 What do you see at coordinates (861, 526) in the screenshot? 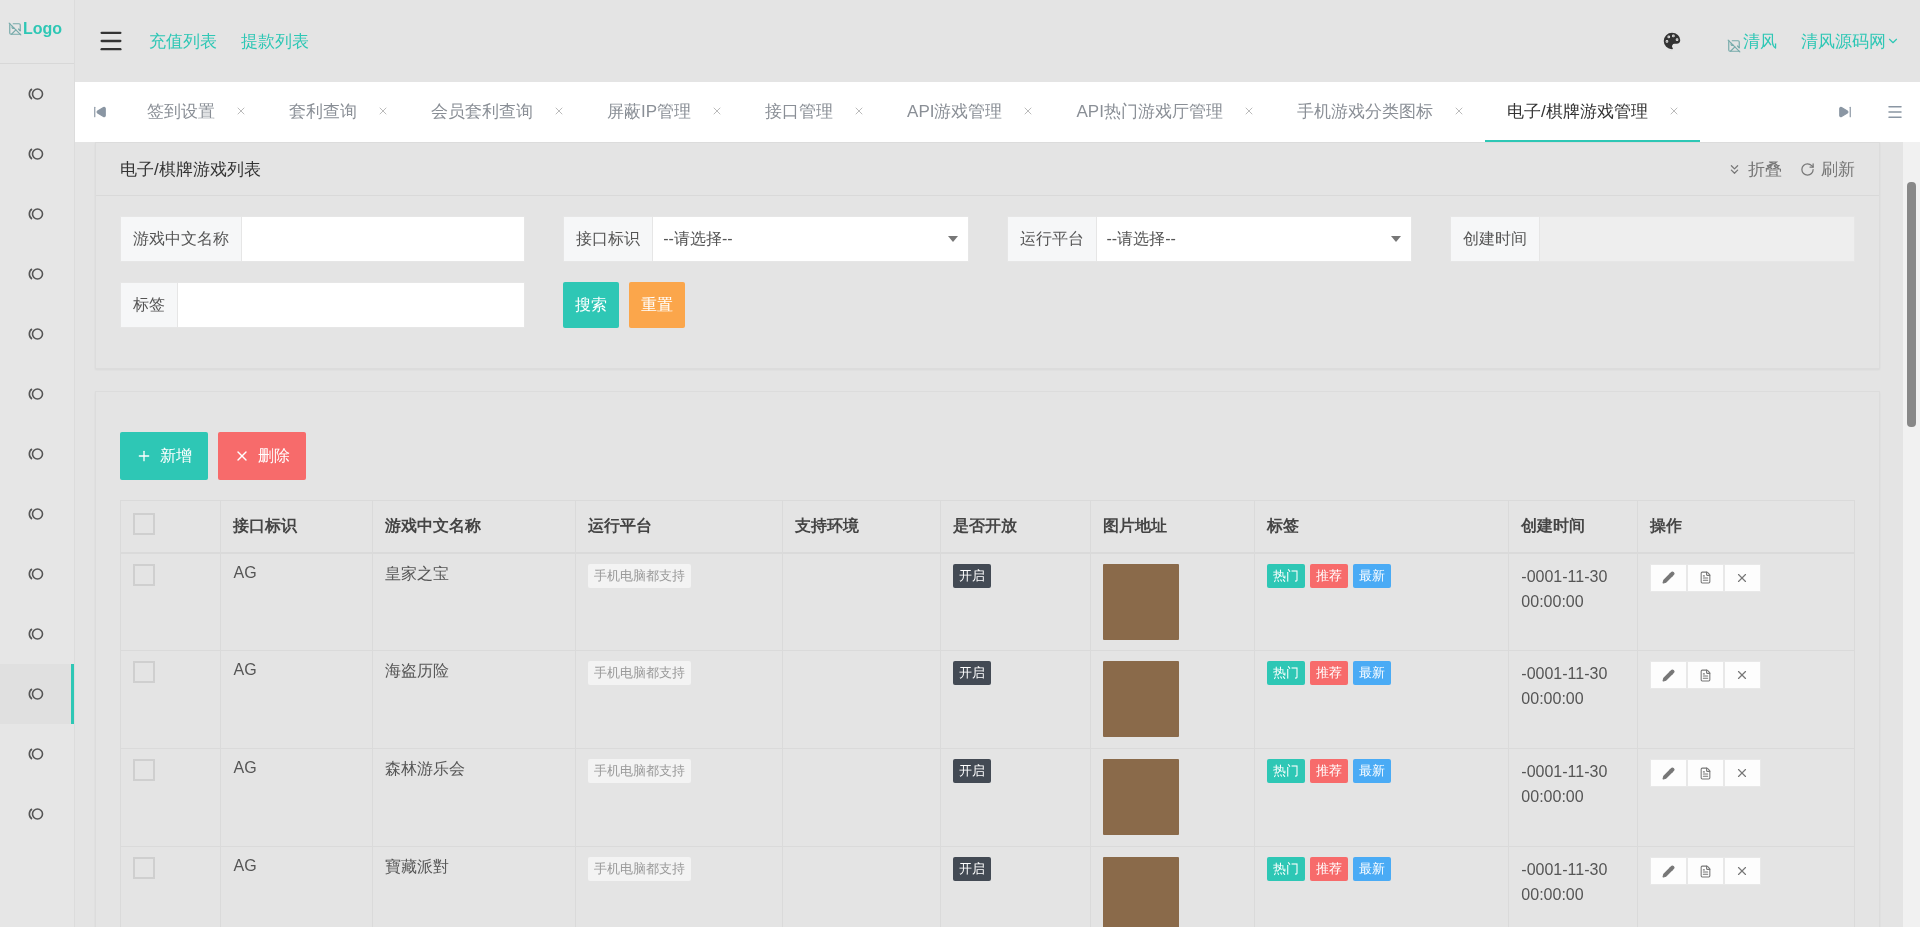
I see `column-header: 支持环境` at bounding box center [861, 526].